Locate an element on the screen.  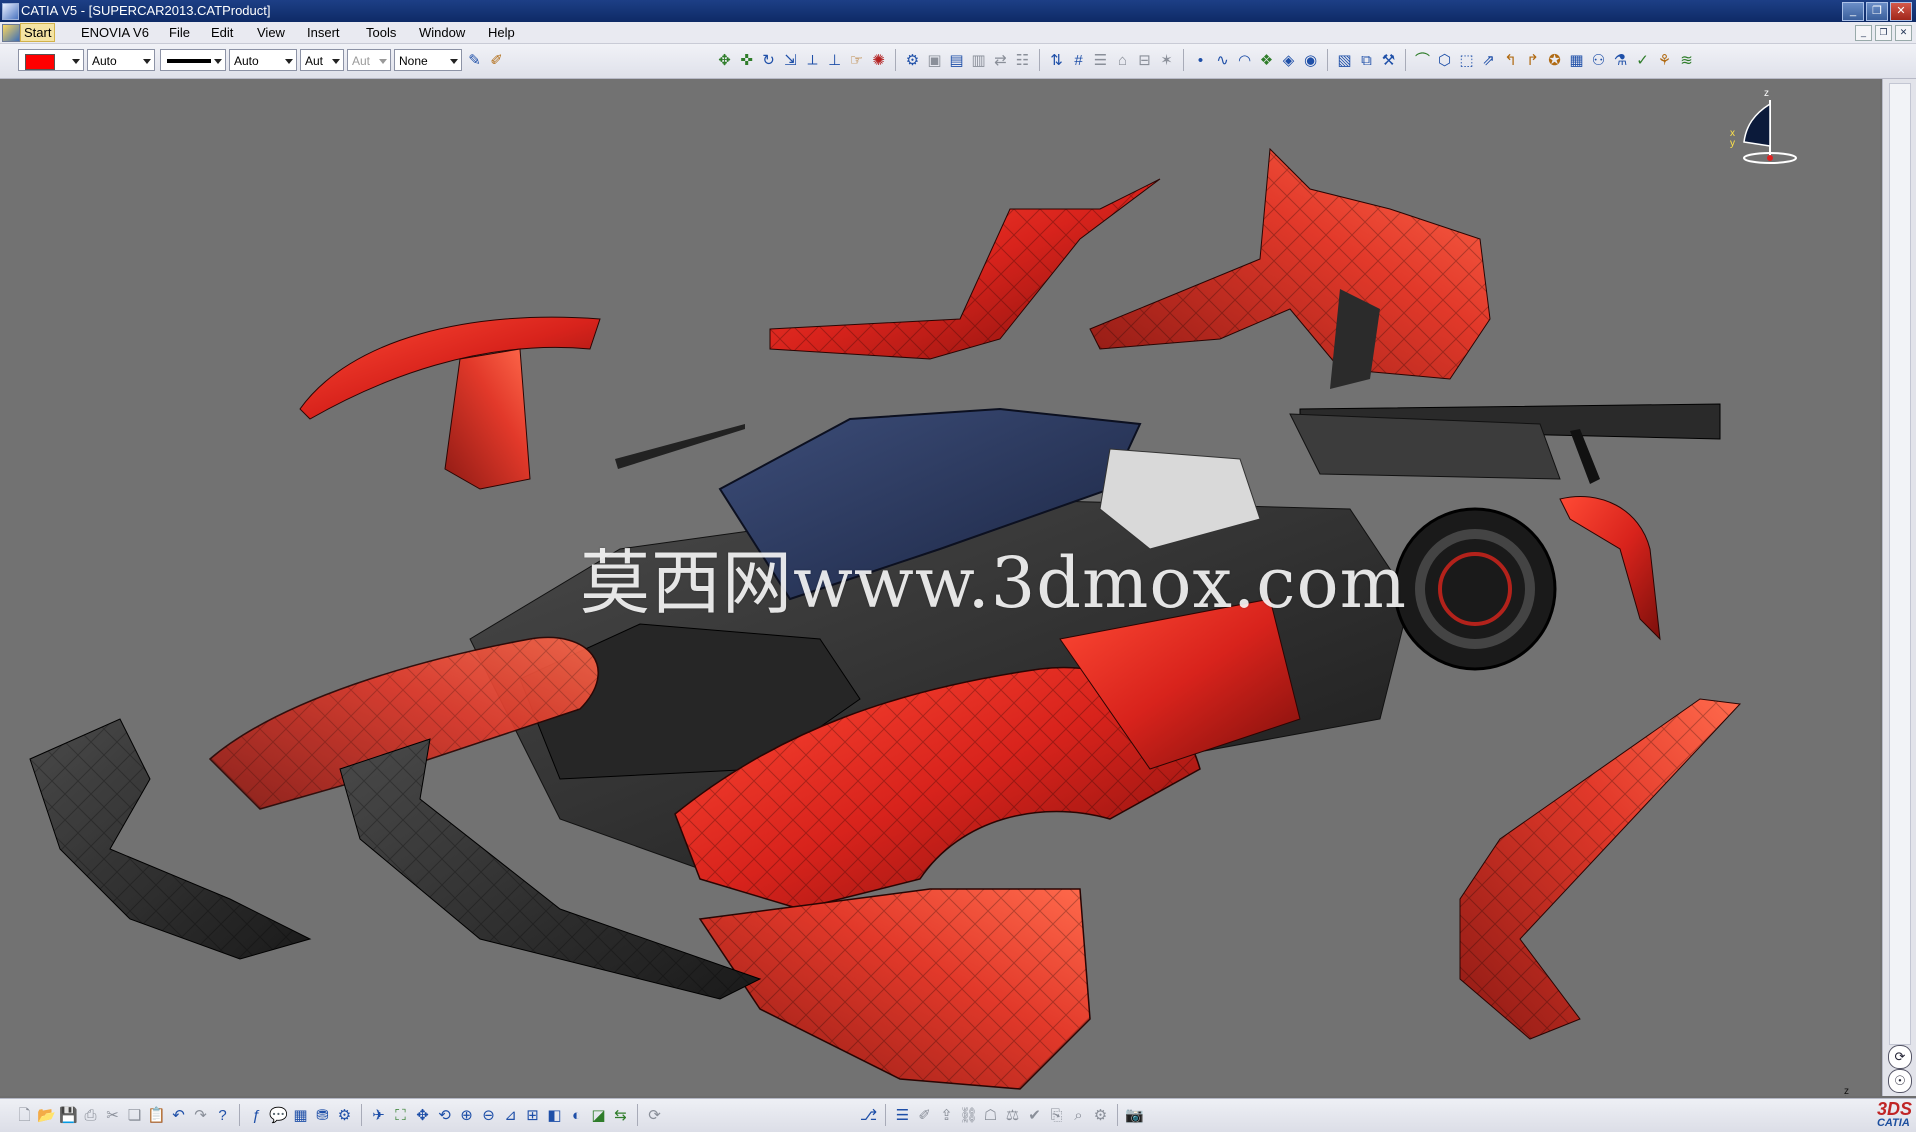
new-icon: 🗋 is located at coordinates (24, 1115).